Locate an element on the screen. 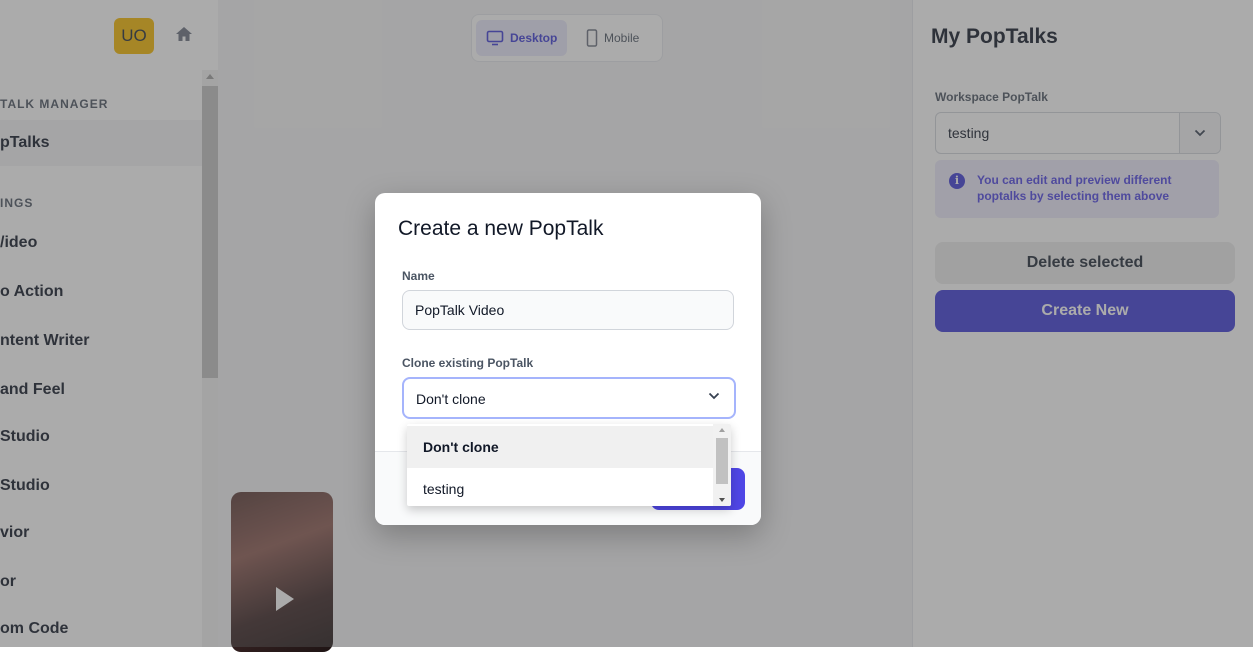 The image size is (1253, 652). modal-title: Create a new PopTalk is located at coordinates (501, 228).